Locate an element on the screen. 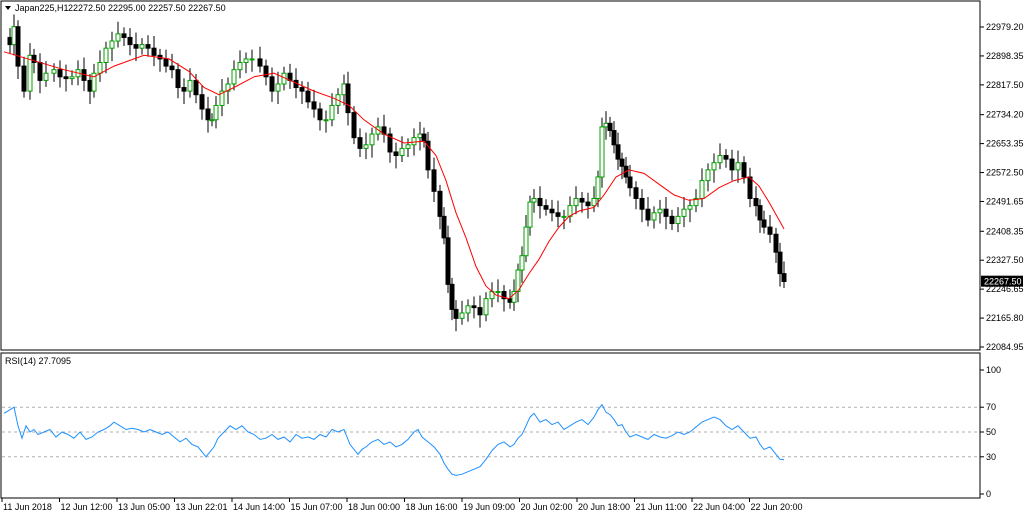 Image resolution: width=1024 pixels, height=518 pixels. time-tick-label: 18 Jun 16:00 is located at coordinates (432, 507).